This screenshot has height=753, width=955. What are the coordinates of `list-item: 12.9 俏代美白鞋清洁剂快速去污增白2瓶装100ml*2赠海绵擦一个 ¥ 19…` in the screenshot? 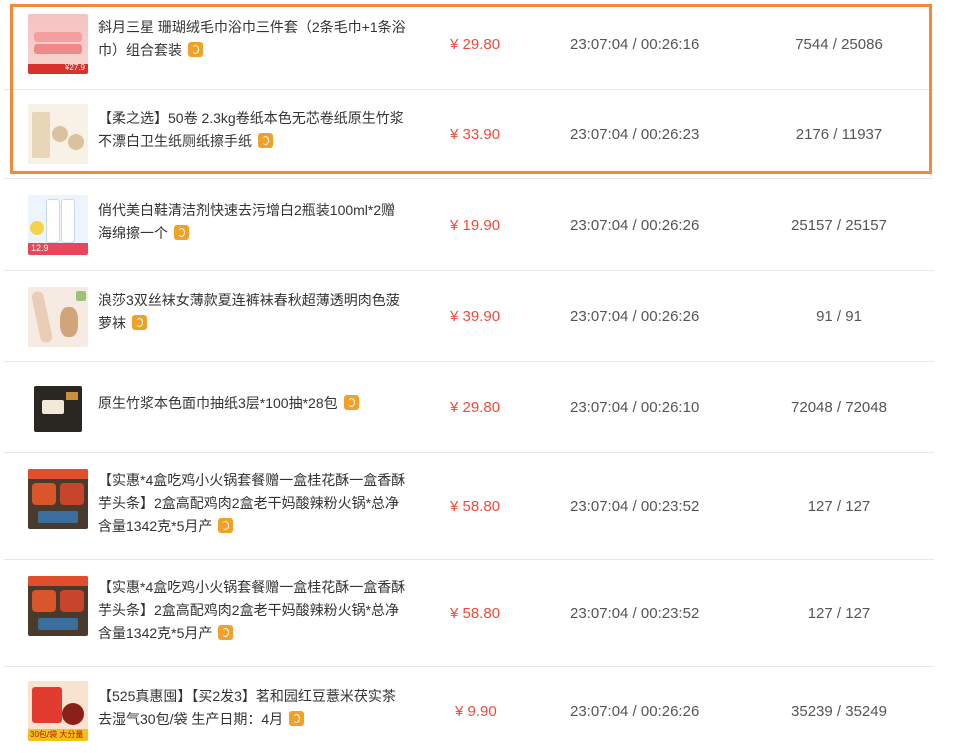 It's located at (469, 225).